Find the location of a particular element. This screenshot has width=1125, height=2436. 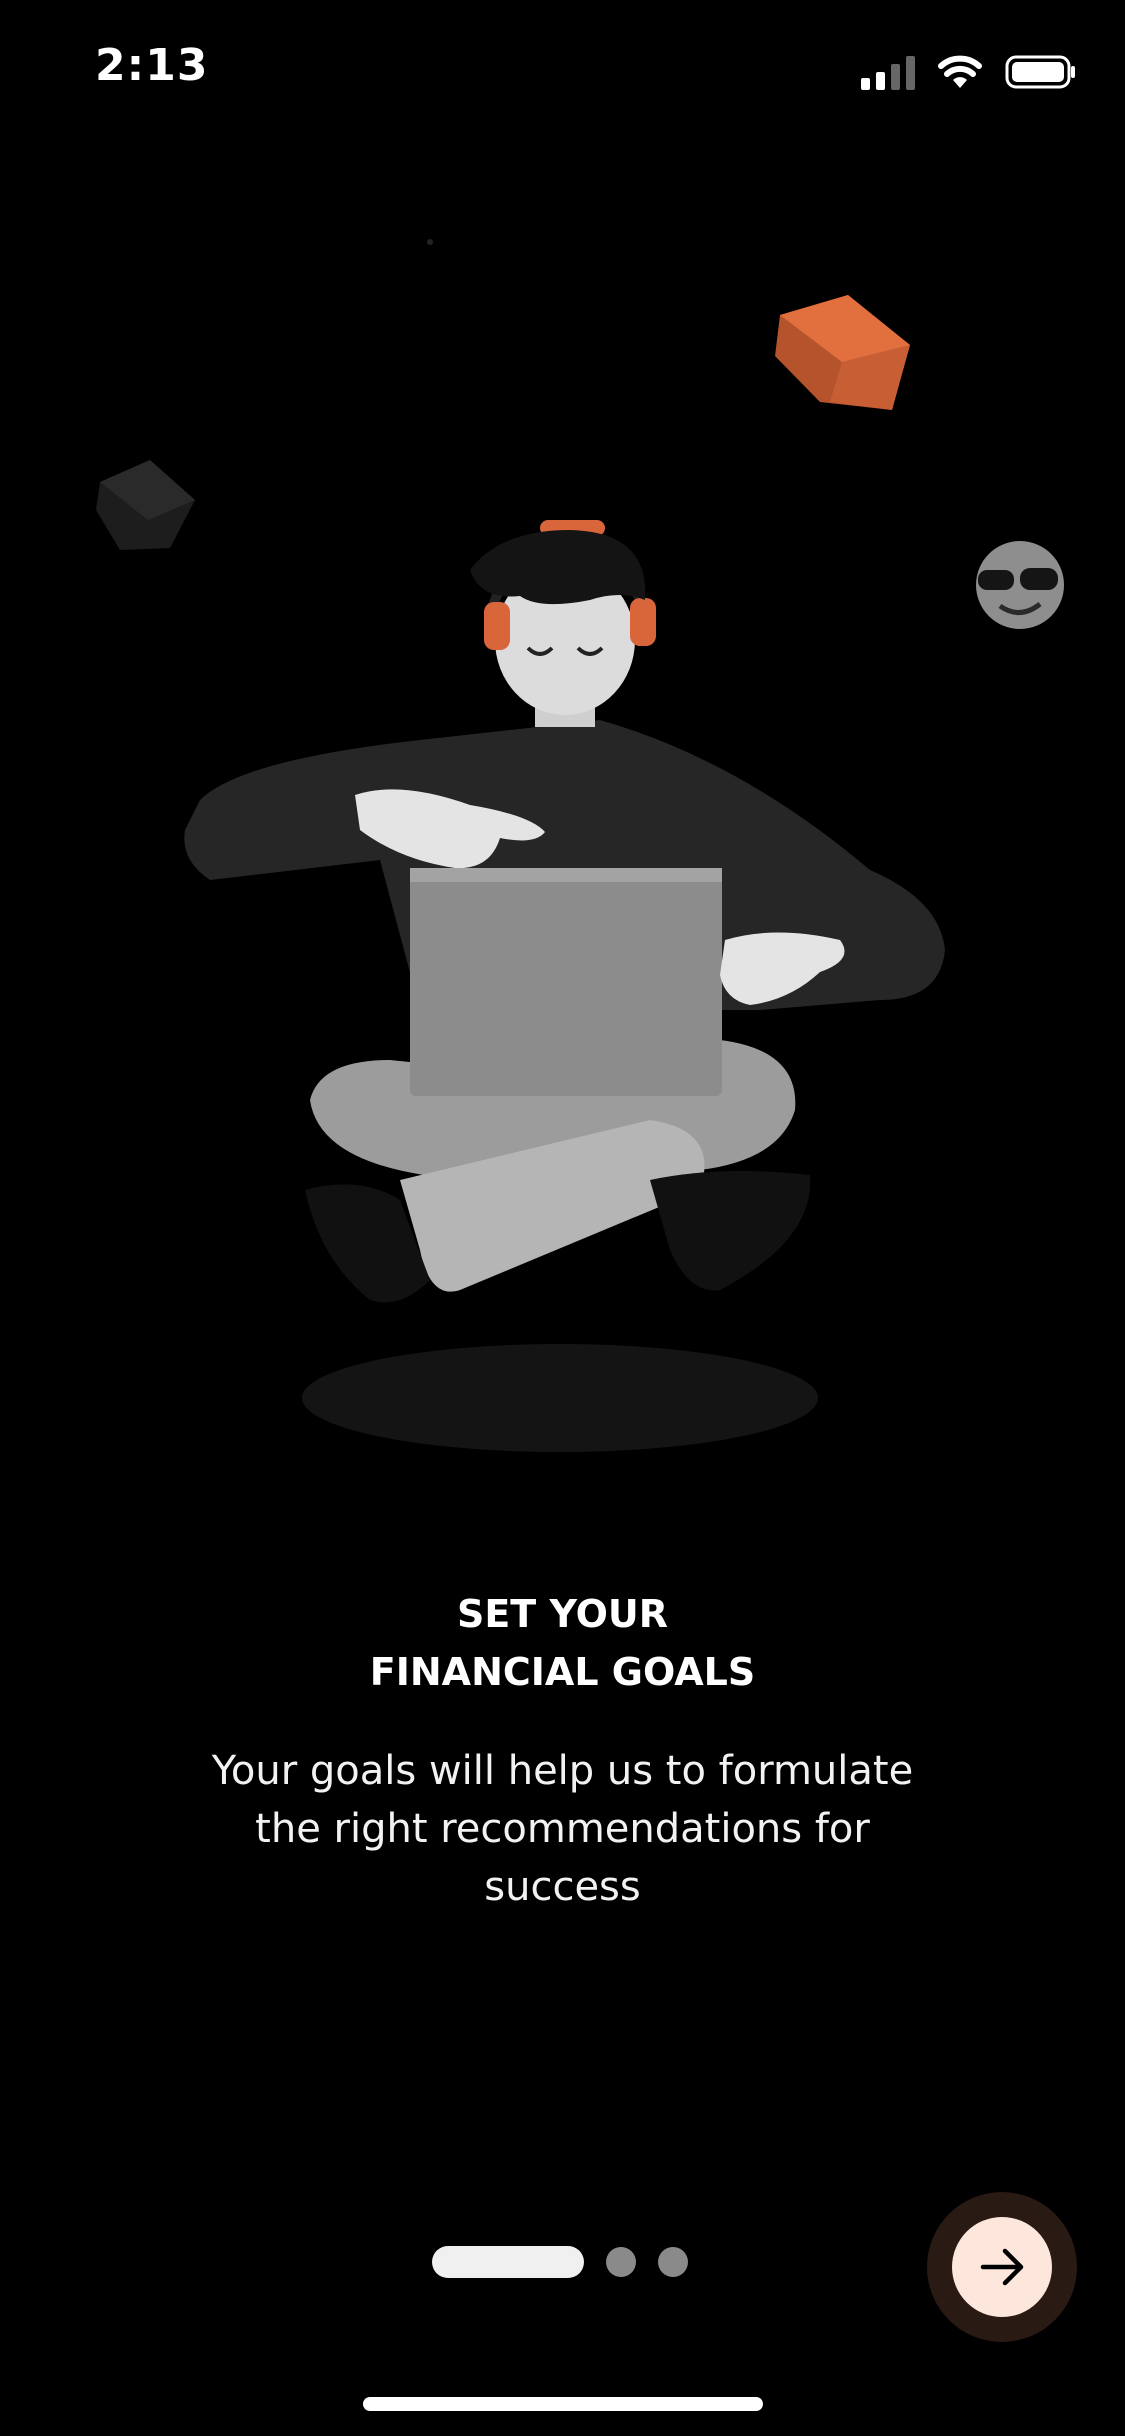

next-button-ring is located at coordinates (1002, 2267).